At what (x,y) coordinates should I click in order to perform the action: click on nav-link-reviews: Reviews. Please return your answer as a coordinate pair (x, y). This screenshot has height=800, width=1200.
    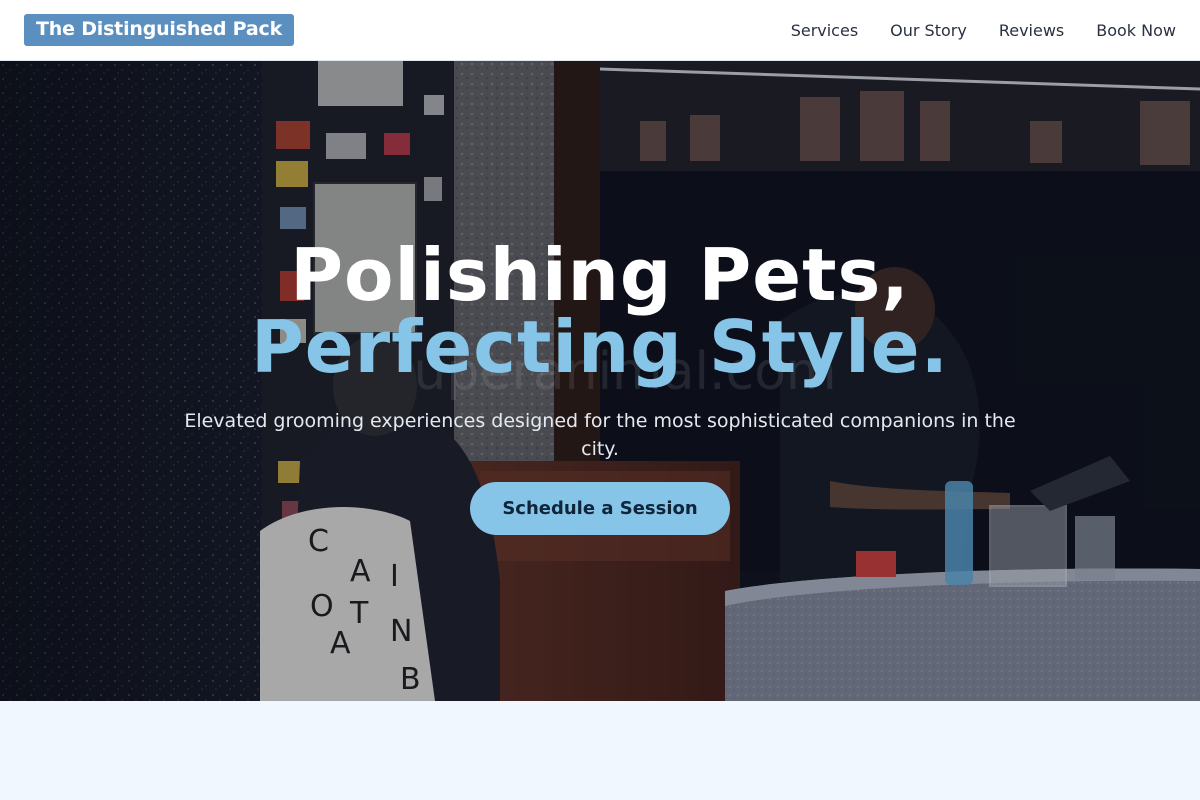
    Looking at the image, I should click on (1031, 30).